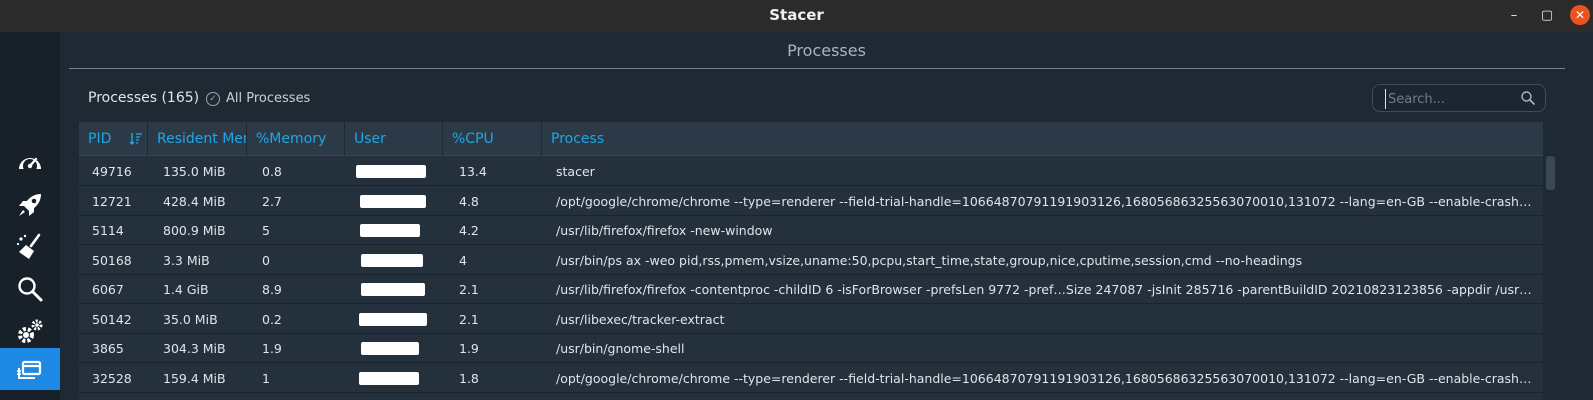 The width and height of the screenshot is (1593, 400). I want to click on maximize-icon: ▢, so click(1547, 16).